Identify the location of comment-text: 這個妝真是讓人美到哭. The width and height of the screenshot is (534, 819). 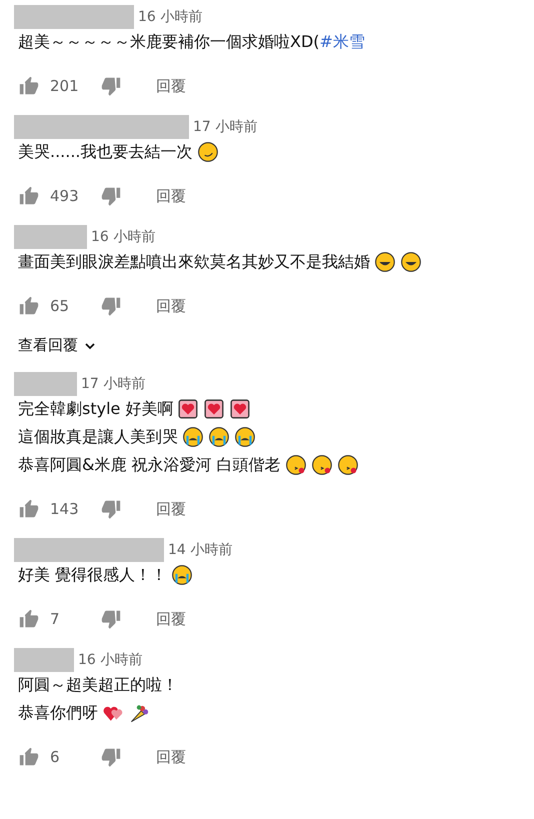
(98, 437).